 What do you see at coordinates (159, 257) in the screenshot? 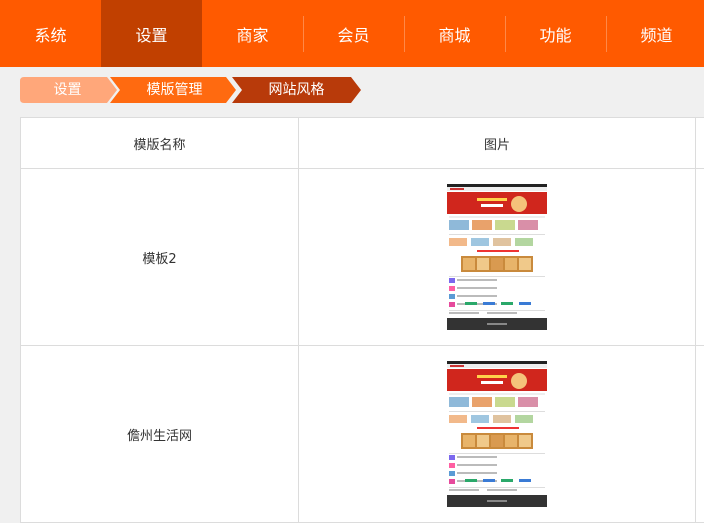
I see `template-name-cell: 模板2` at bounding box center [159, 257].